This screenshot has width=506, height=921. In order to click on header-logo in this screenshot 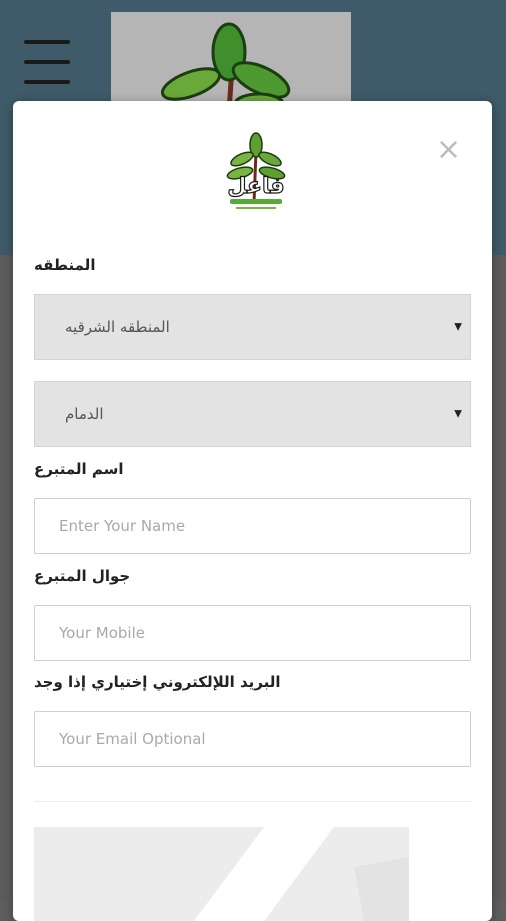, I will do `click(231, 64)`.